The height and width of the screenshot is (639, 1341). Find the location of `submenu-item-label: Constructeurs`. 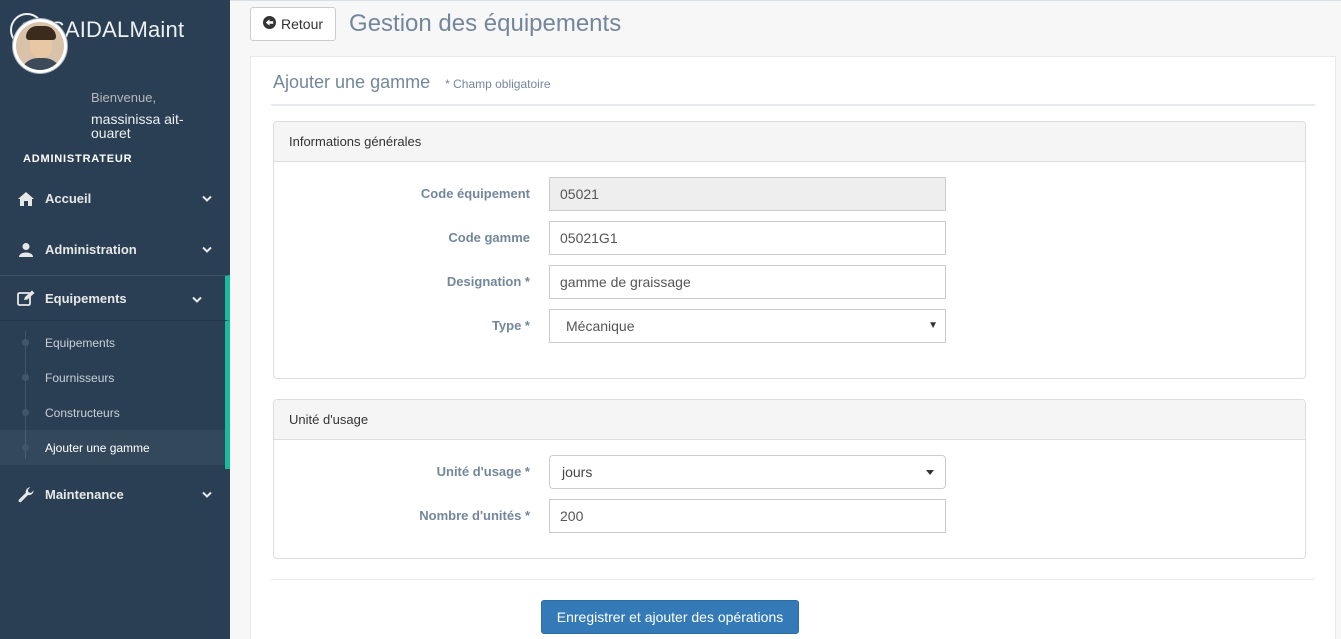

submenu-item-label: Constructeurs is located at coordinates (82, 412).